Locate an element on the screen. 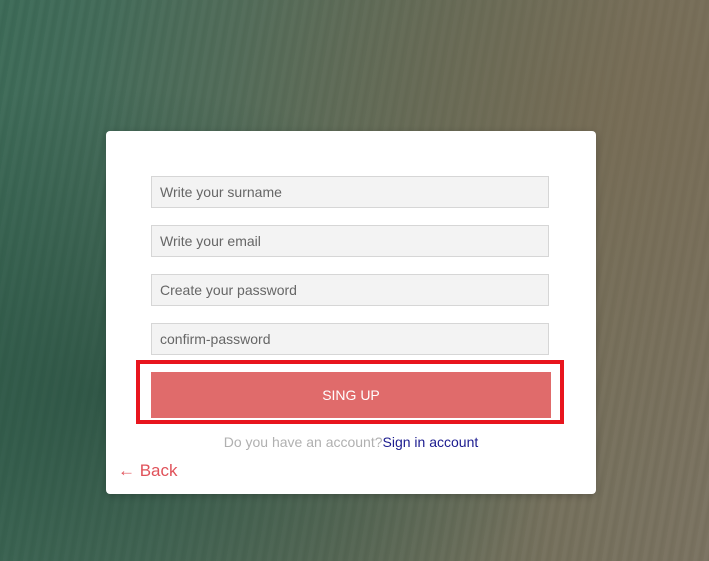 The image size is (709, 561). signin-link: Sign in account is located at coordinates (431, 442).